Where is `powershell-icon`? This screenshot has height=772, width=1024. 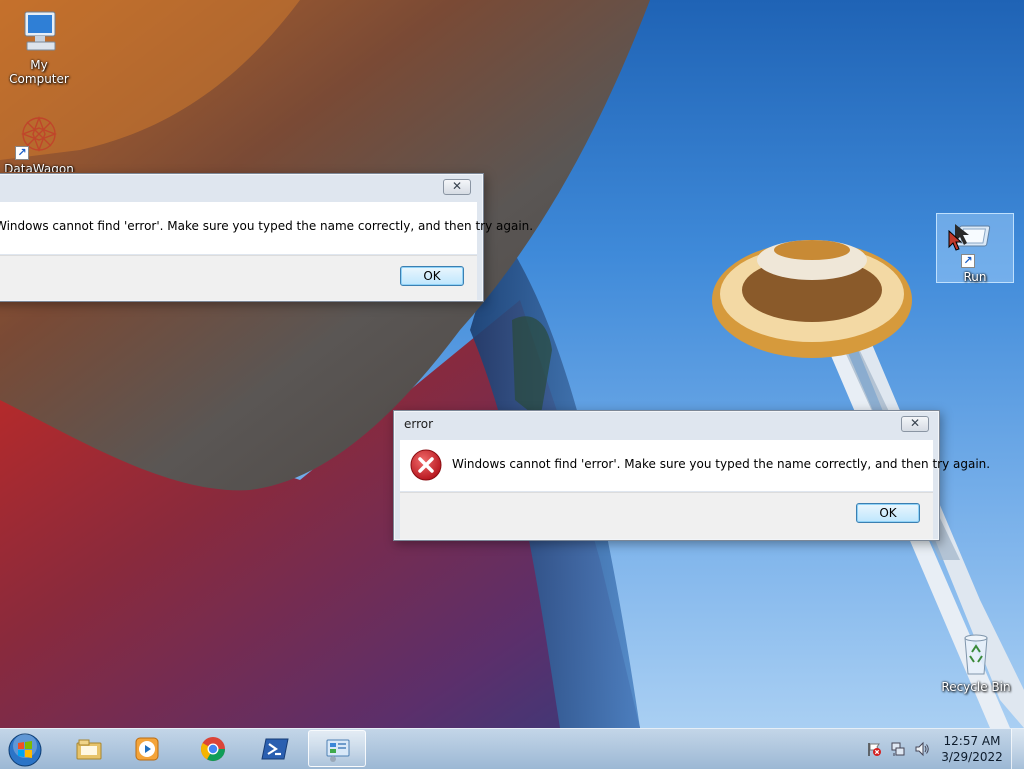
powershell-icon is located at coordinates (275, 749).